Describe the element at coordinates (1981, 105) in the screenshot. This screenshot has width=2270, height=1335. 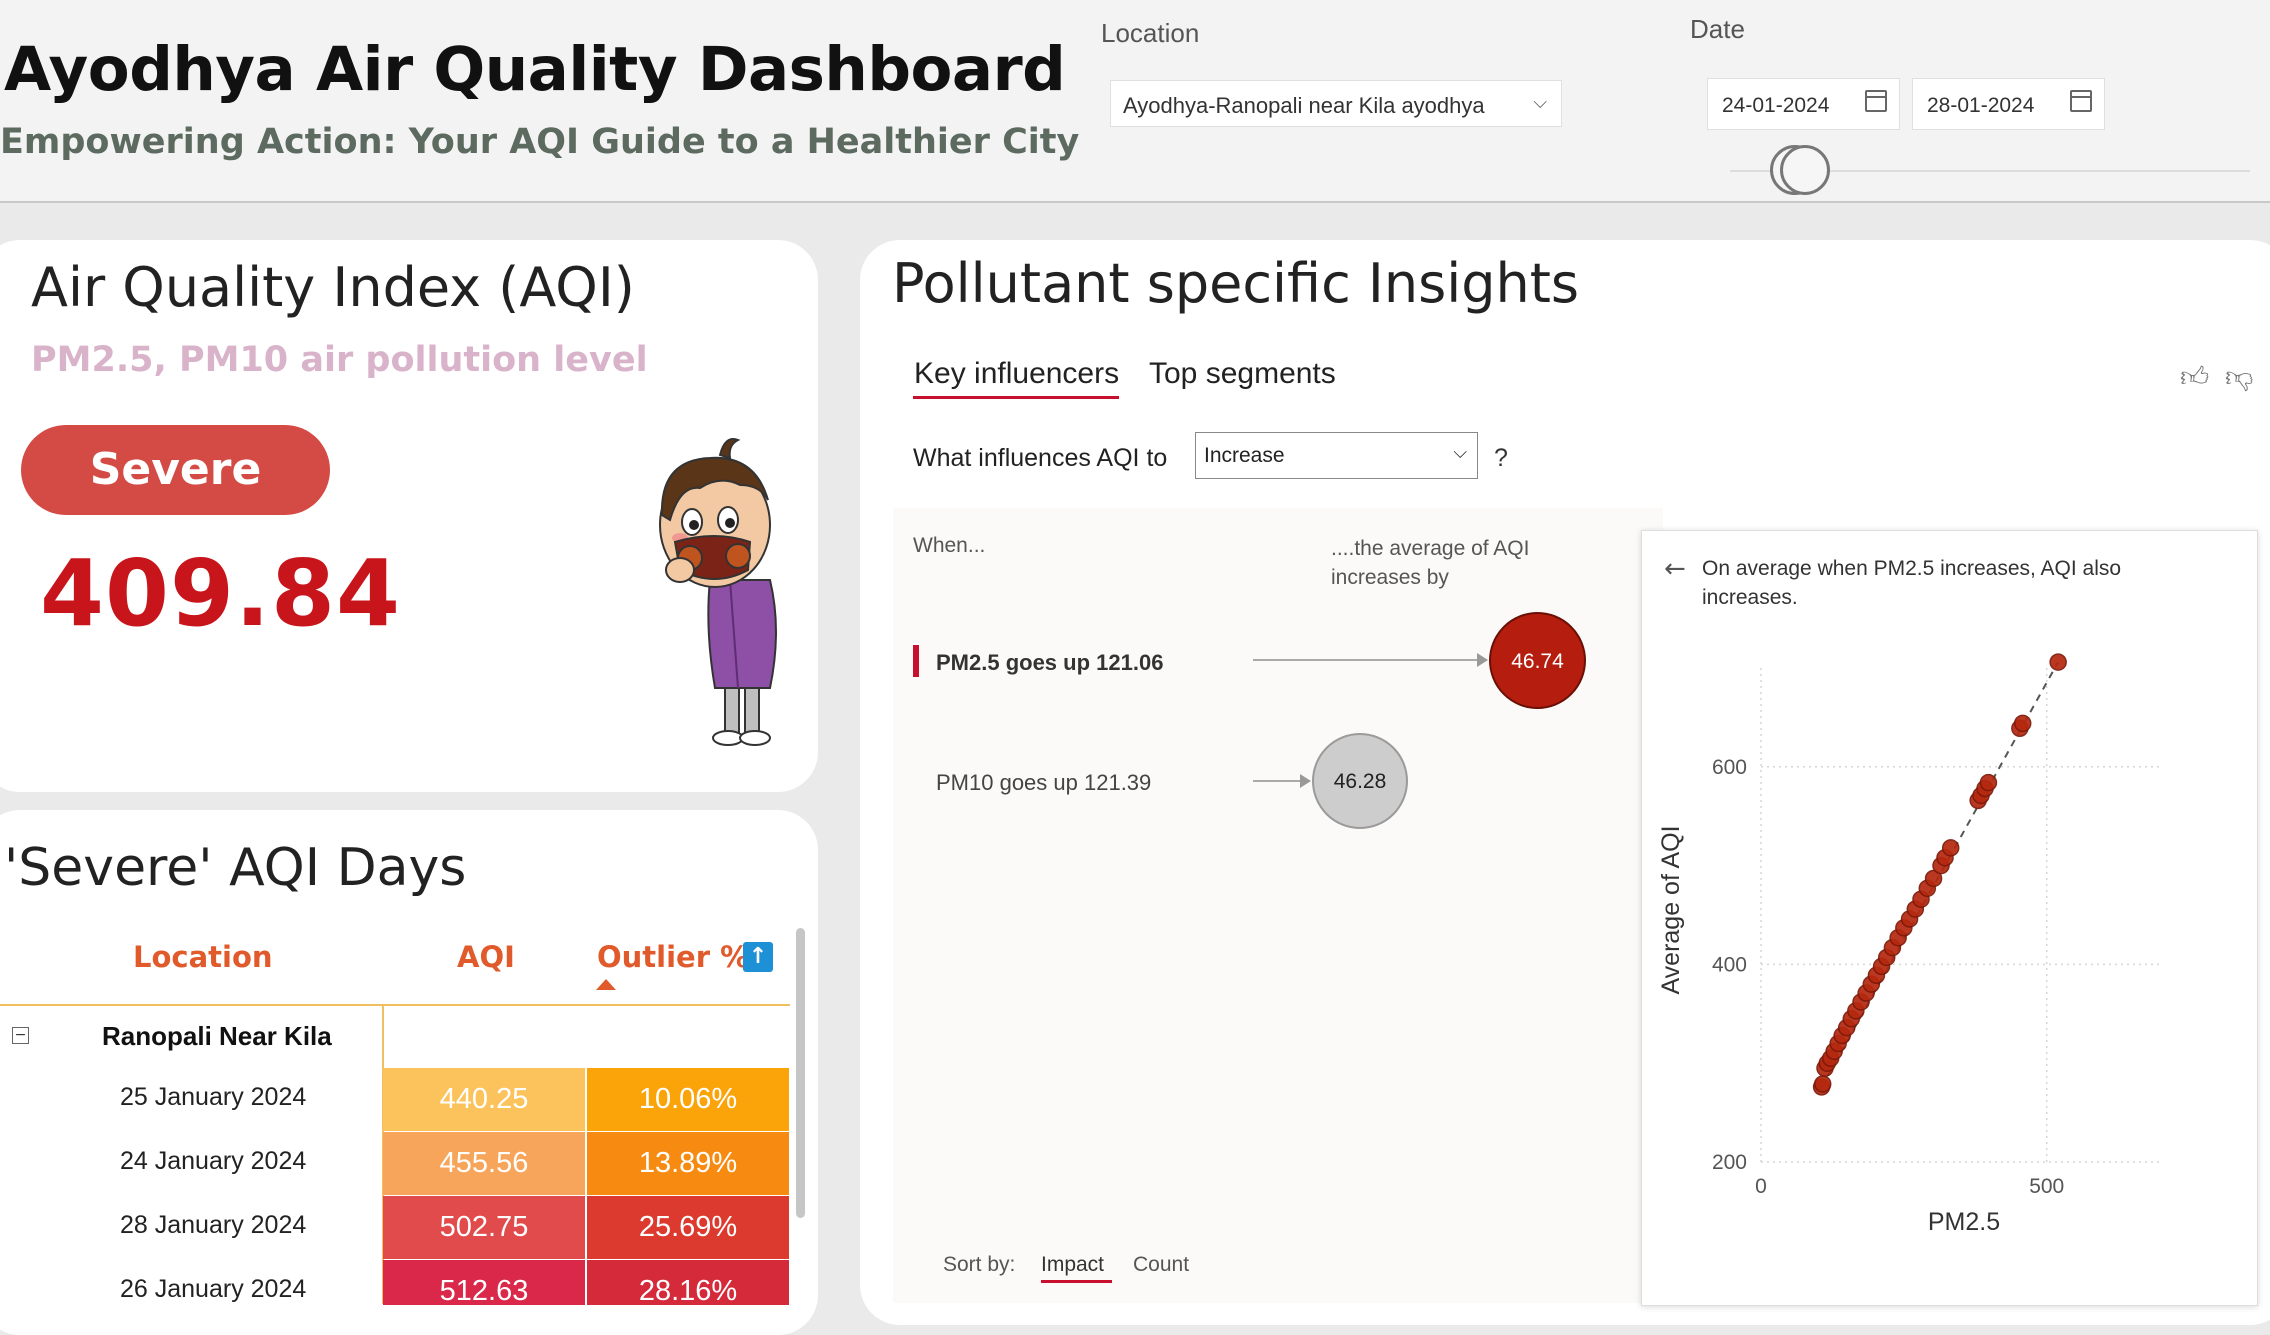
I see `date-to-value: 28-01-2024` at that location.